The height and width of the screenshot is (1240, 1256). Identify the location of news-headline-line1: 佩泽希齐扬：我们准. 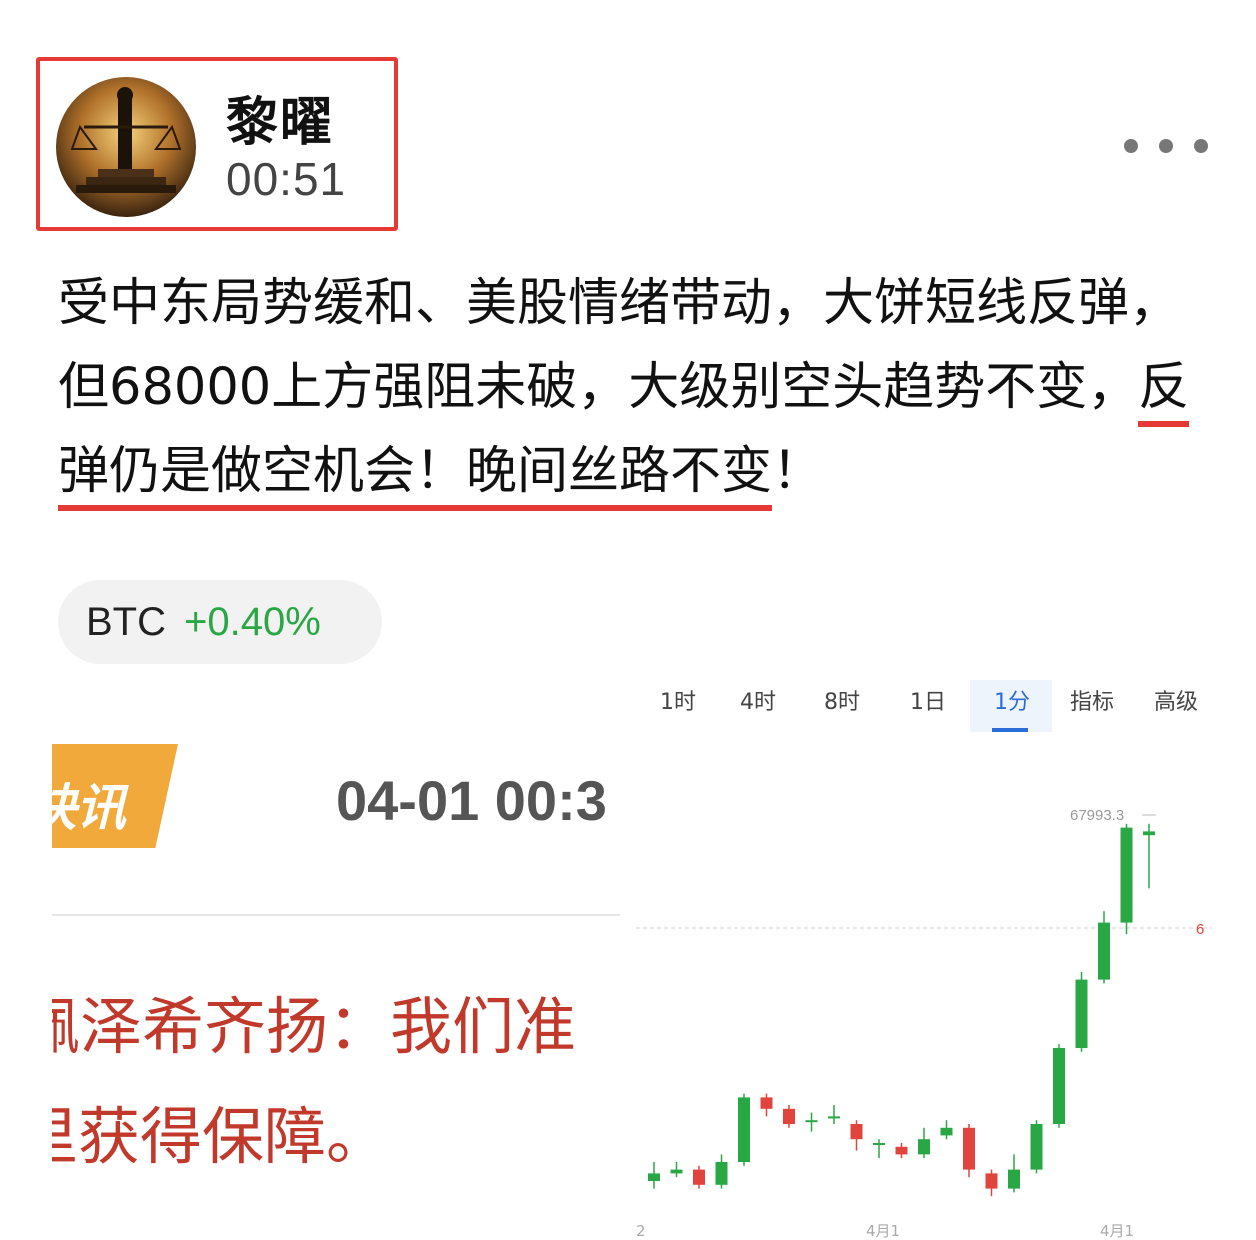
(314, 1026).